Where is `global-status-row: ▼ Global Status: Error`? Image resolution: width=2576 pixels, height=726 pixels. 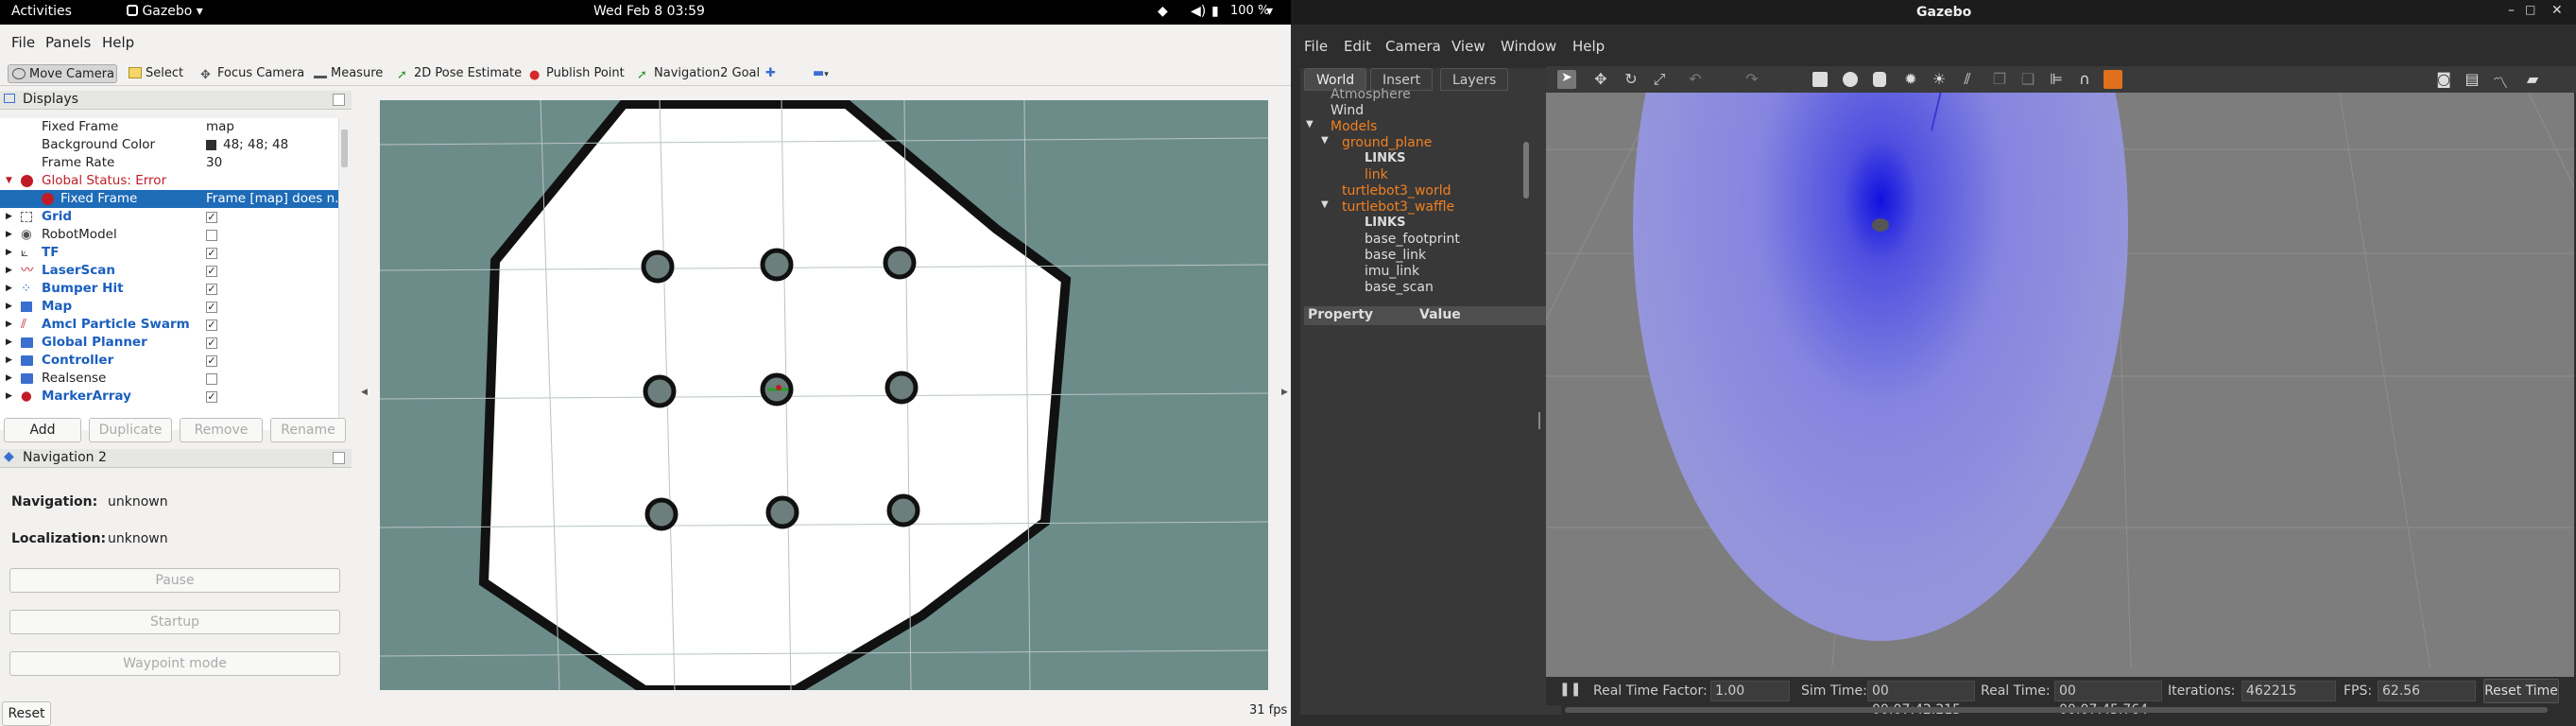
global-status-row: ▼ Global Status: Error is located at coordinates (169, 181).